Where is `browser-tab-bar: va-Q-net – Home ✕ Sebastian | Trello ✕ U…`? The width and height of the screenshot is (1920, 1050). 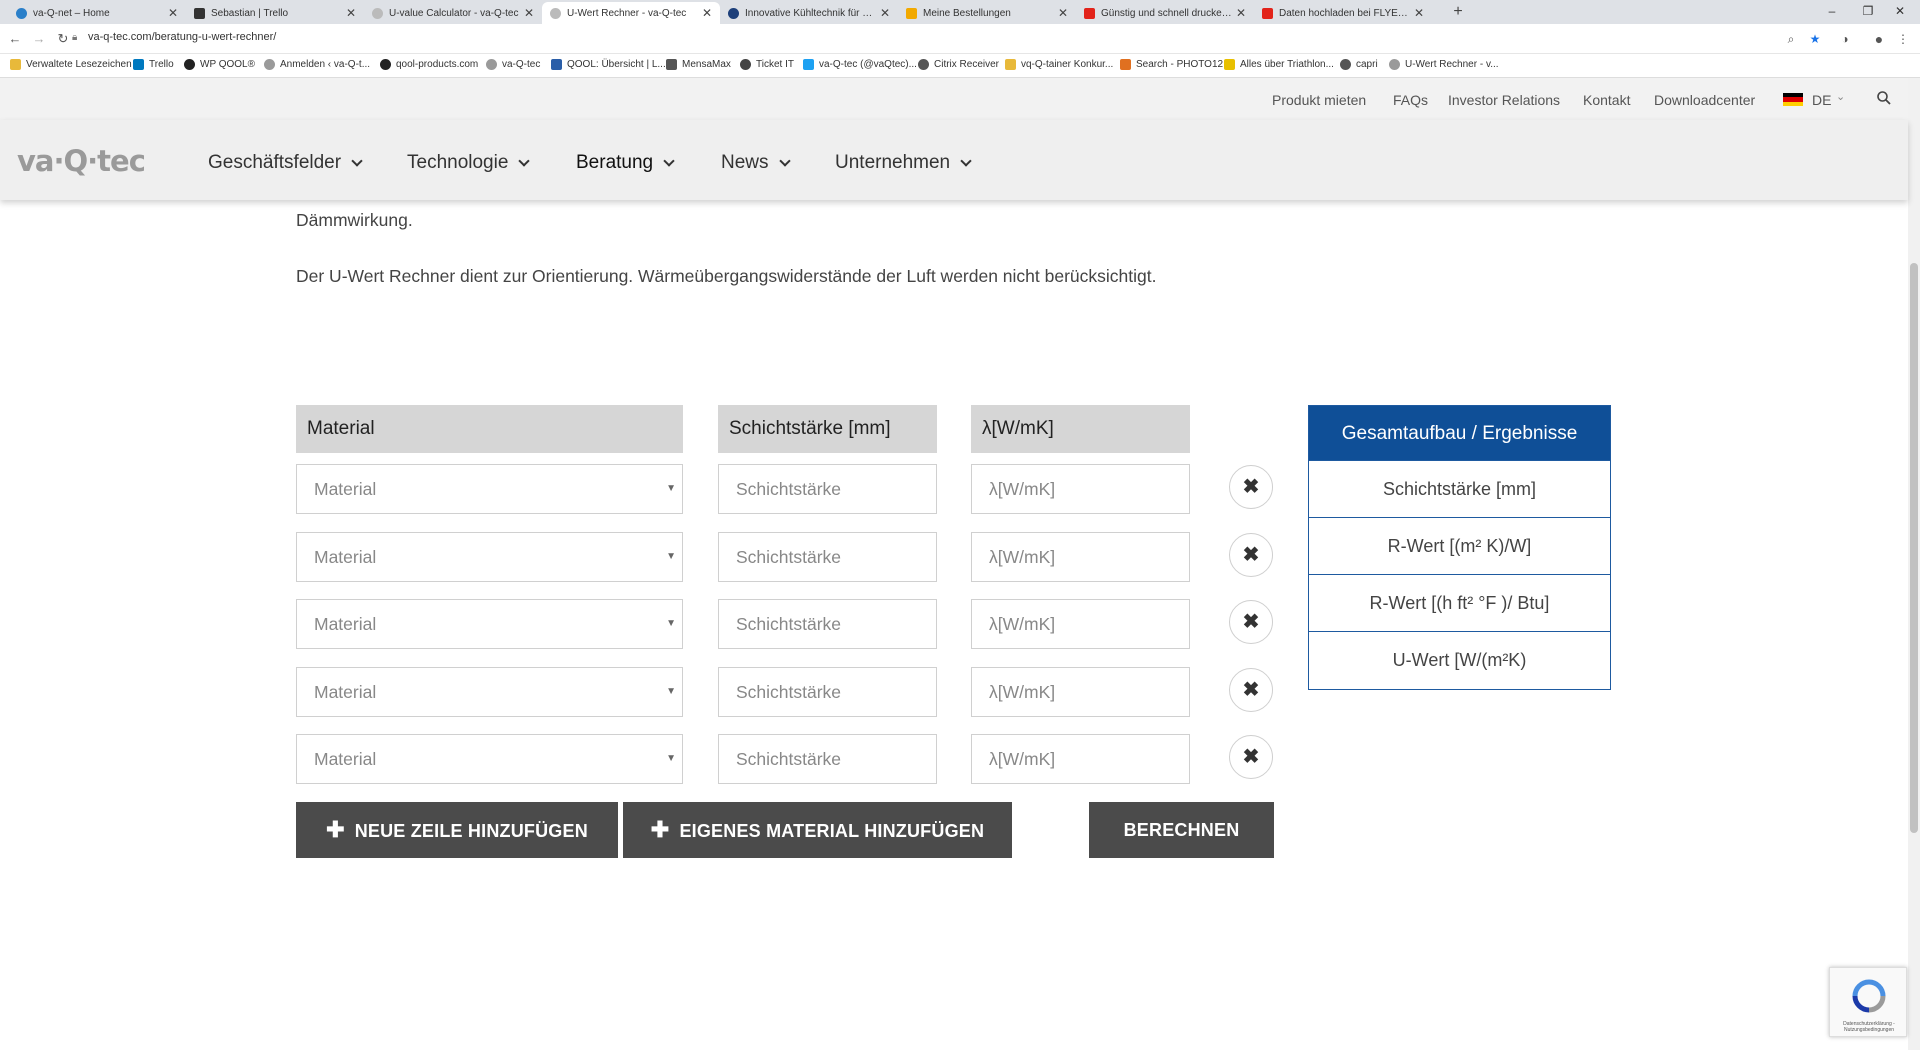
browser-tab-bar: va-Q-net – Home ✕ Sebastian | Trello ✕ U… is located at coordinates (960, 12).